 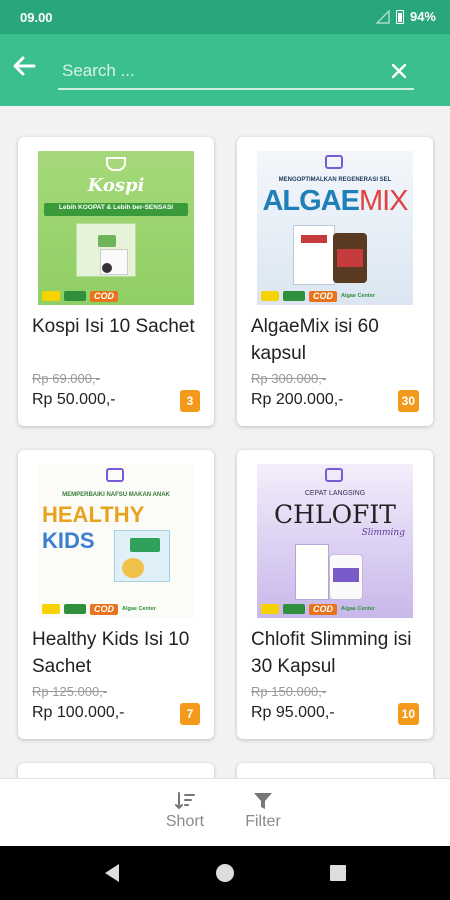 What do you see at coordinates (116, 495) in the screenshot?
I see `image-tagline: MEMPERBAIKI NAFSU MAKAN ANAK` at bounding box center [116, 495].